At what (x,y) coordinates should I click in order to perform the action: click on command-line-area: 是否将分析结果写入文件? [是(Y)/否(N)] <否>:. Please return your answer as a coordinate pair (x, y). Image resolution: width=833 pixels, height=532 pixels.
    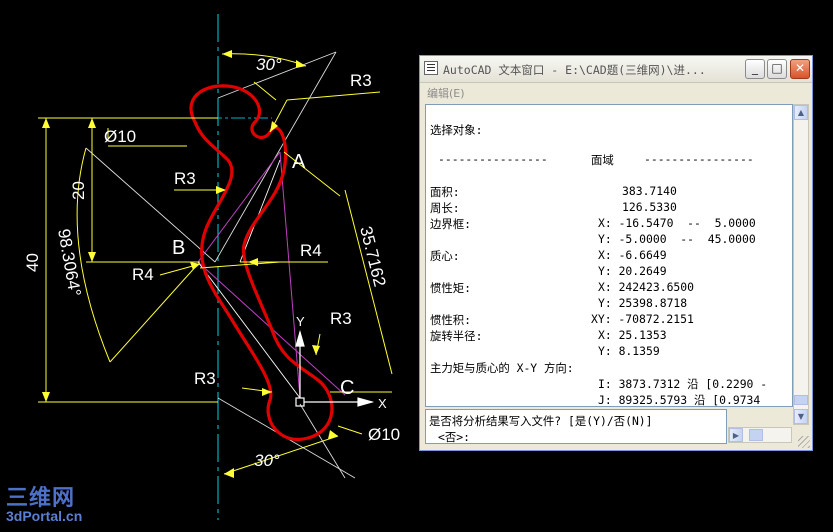
    Looking at the image, I should click on (576, 426).